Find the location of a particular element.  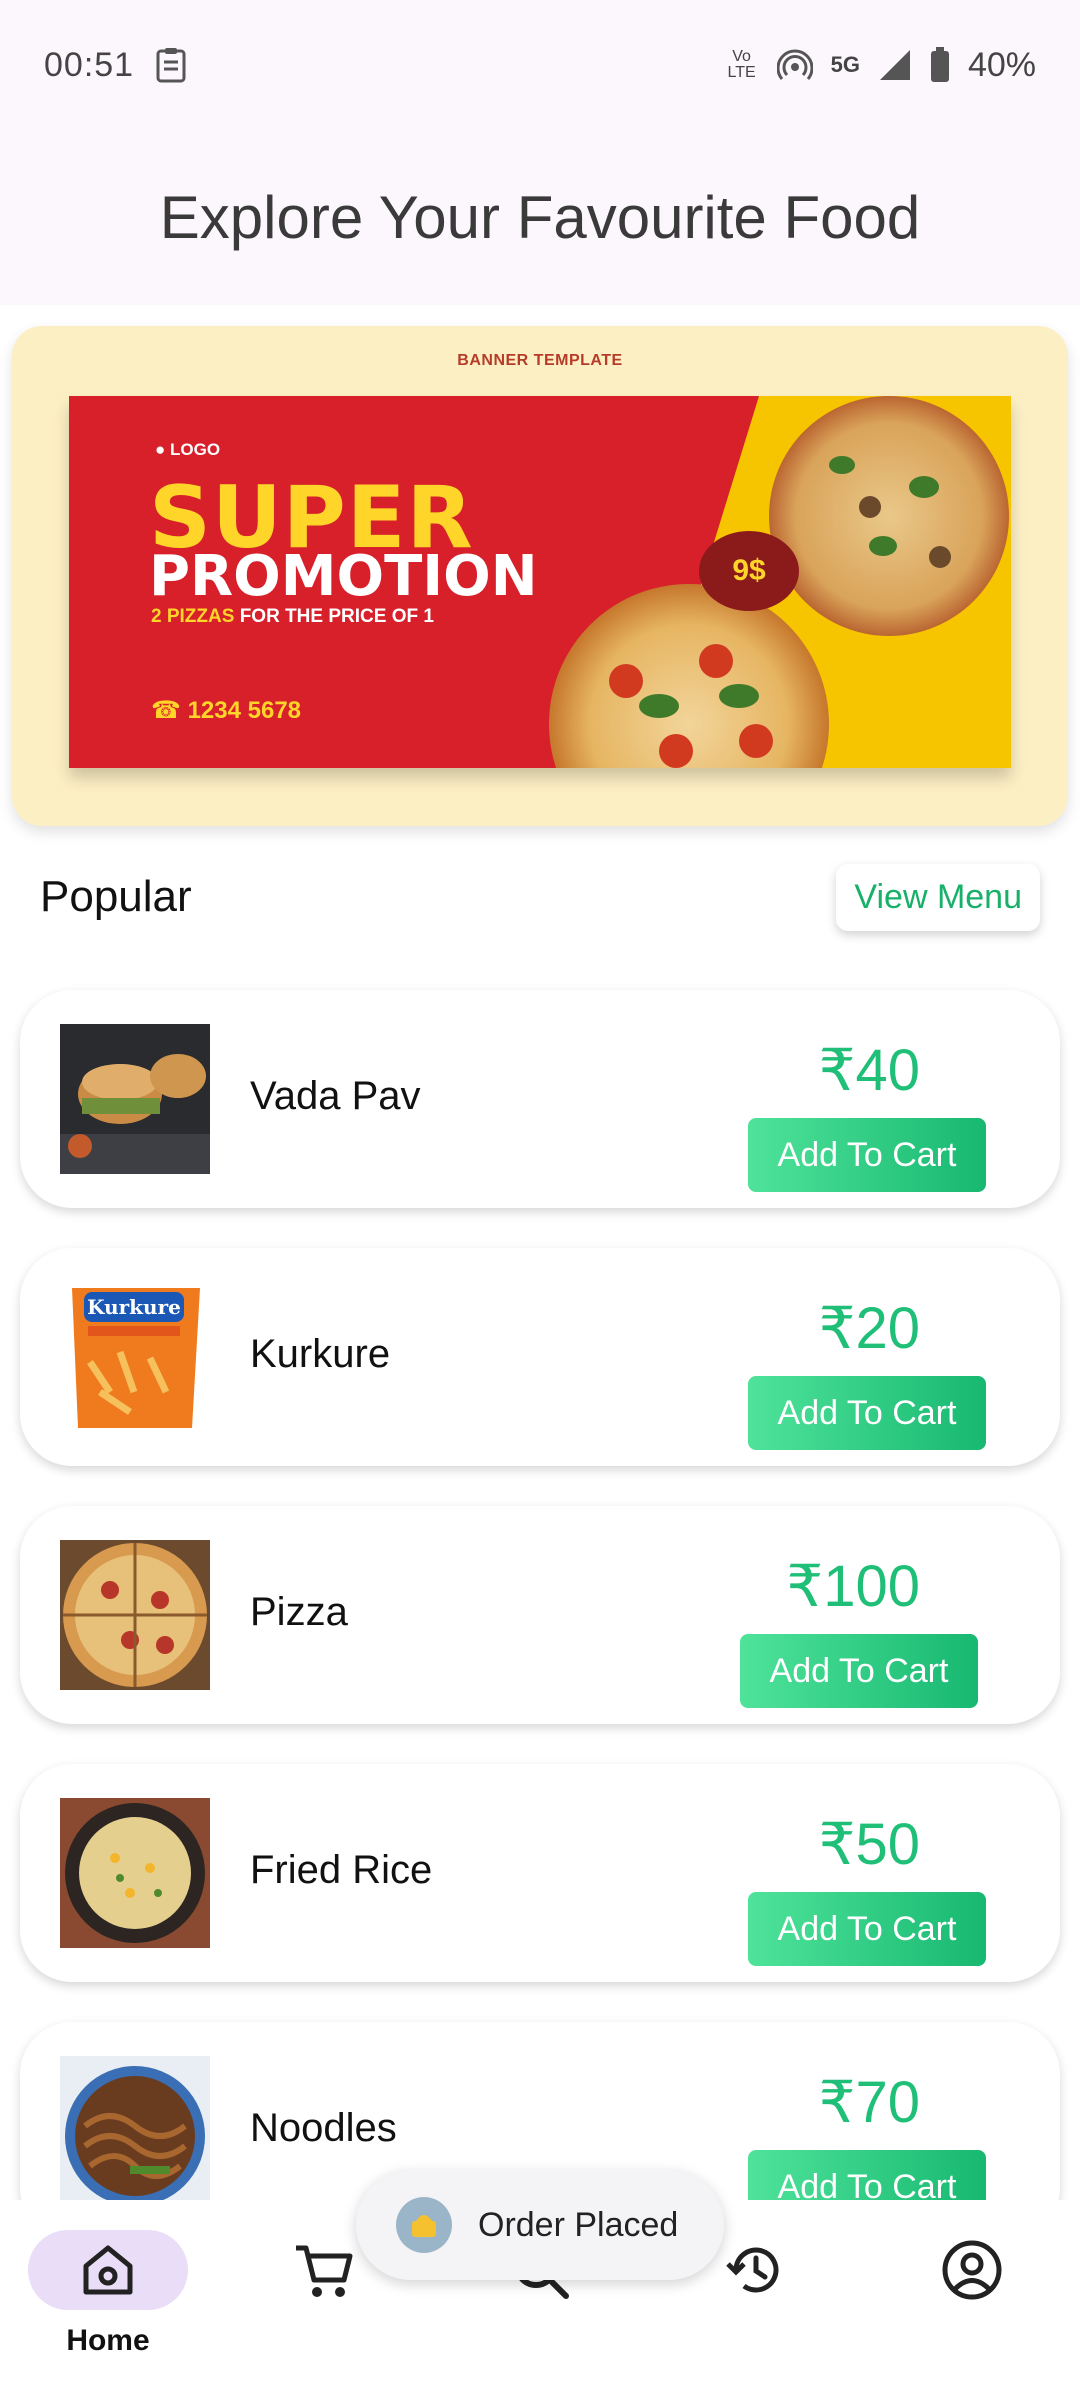

nav-profile-pill is located at coordinates (972, 2270).